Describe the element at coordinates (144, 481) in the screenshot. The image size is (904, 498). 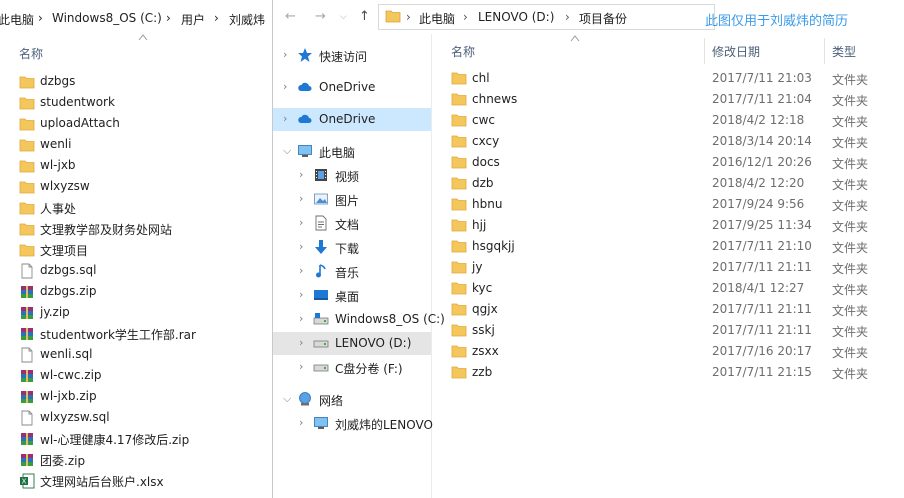
I see `list-item: X 文理网站后台账户.xlsx` at that location.